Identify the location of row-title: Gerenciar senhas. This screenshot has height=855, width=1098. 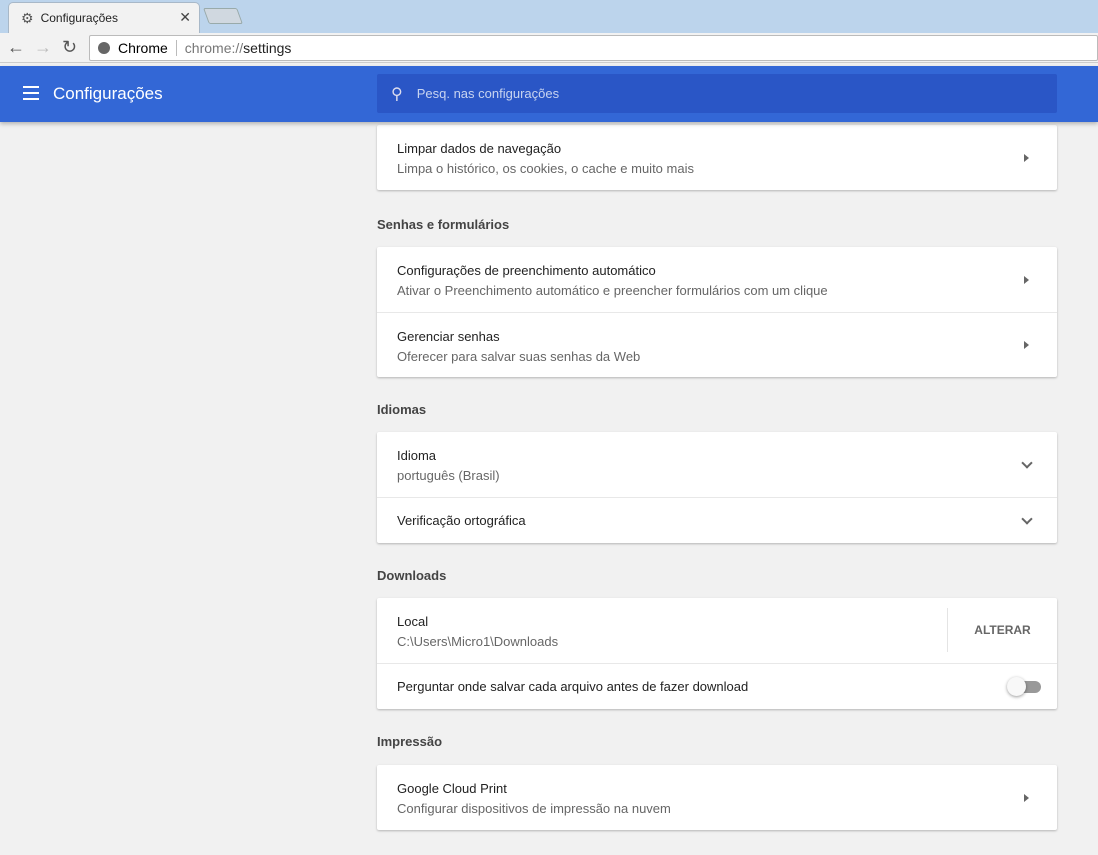
(448, 336).